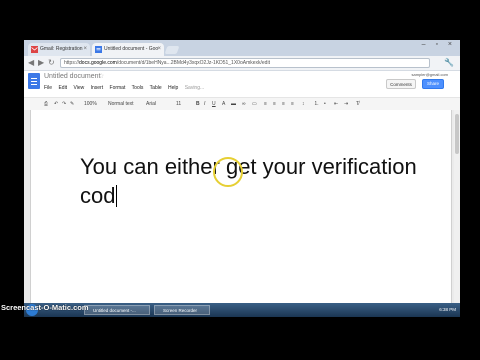 Image resolution: width=480 pixels, height=360 pixels. Describe the element at coordinates (178, 104) in the screenshot. I see `font-size-select: 11` at that location.